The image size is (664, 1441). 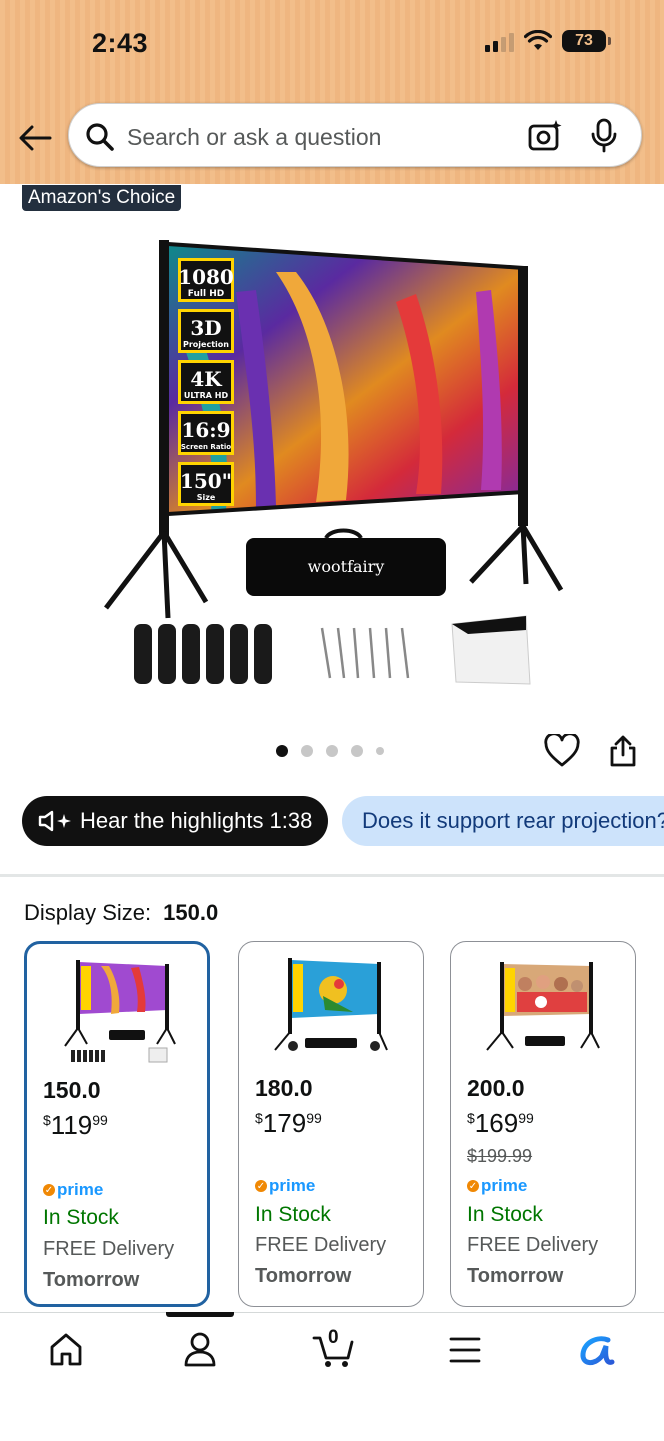 What do you see at coordinates (66, 1350) in the screenshot?
I see `home-icon` at bounding box center [66, 1350].